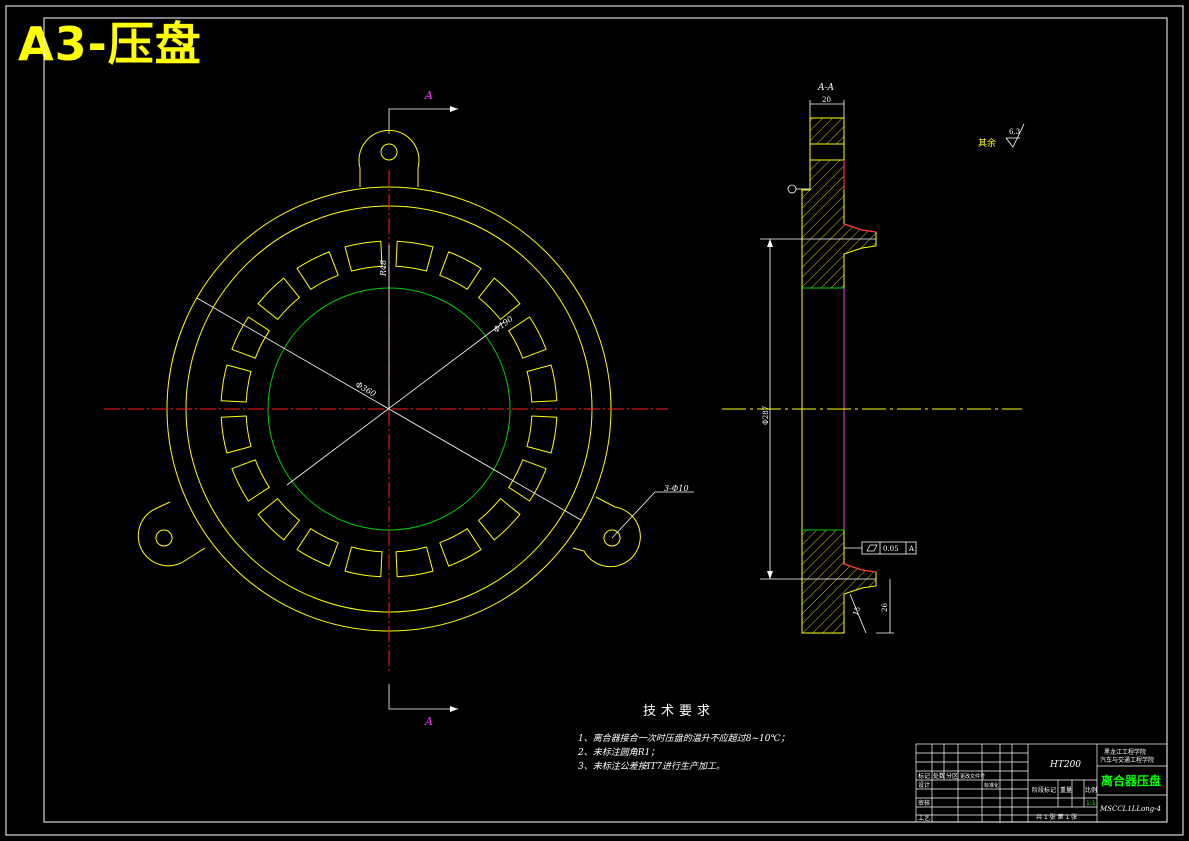 The width and height of the screenshot is (1189, 841). What do you see at coordinates (972, 776) in the screenshot?
I see `row-doc: 更改文件号` at bounding box center [972, 776].